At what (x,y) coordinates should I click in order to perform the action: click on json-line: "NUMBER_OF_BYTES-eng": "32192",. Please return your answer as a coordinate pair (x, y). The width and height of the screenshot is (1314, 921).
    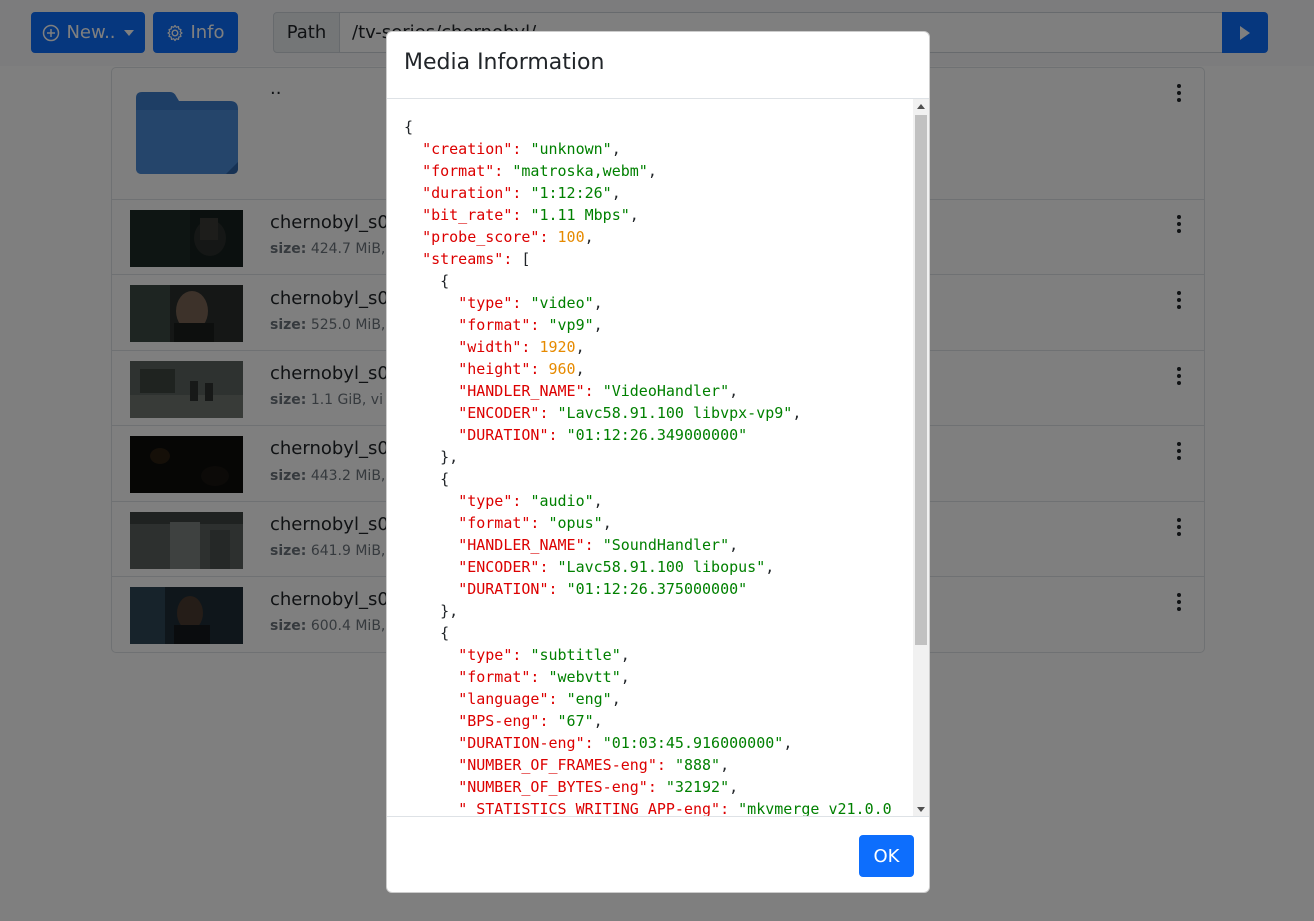
    Looking at the image, I should click on (648, 787).